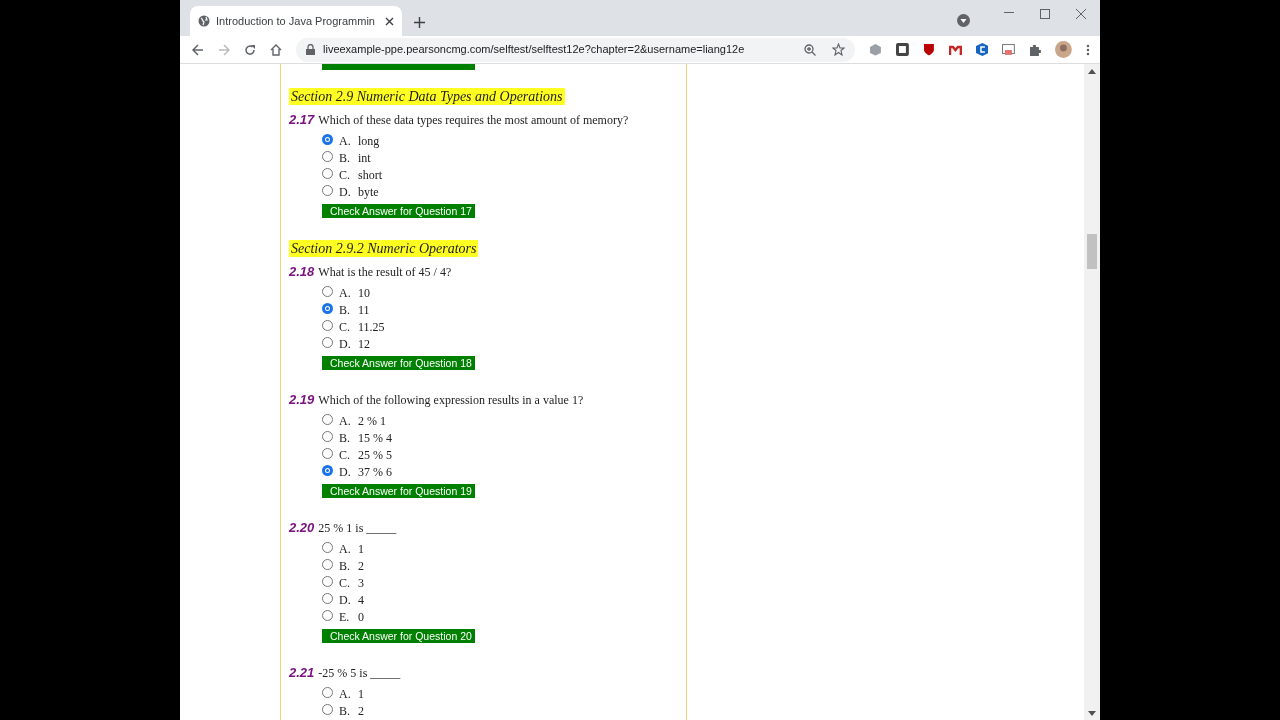  I want to click on option-text: 10, so click(364, 293).